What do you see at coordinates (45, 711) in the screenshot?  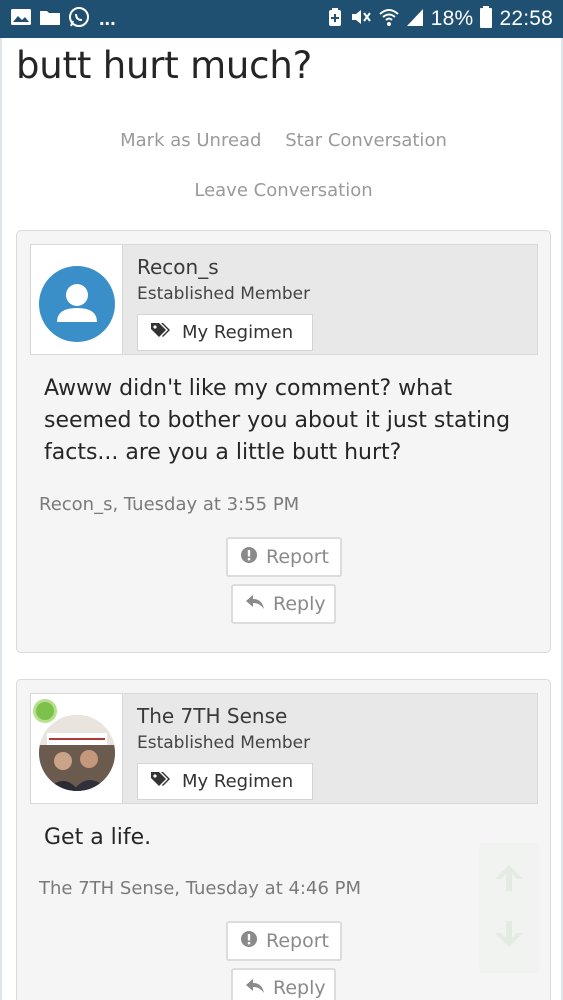 I see `online-status-icon` at bounding box center [45, 711].